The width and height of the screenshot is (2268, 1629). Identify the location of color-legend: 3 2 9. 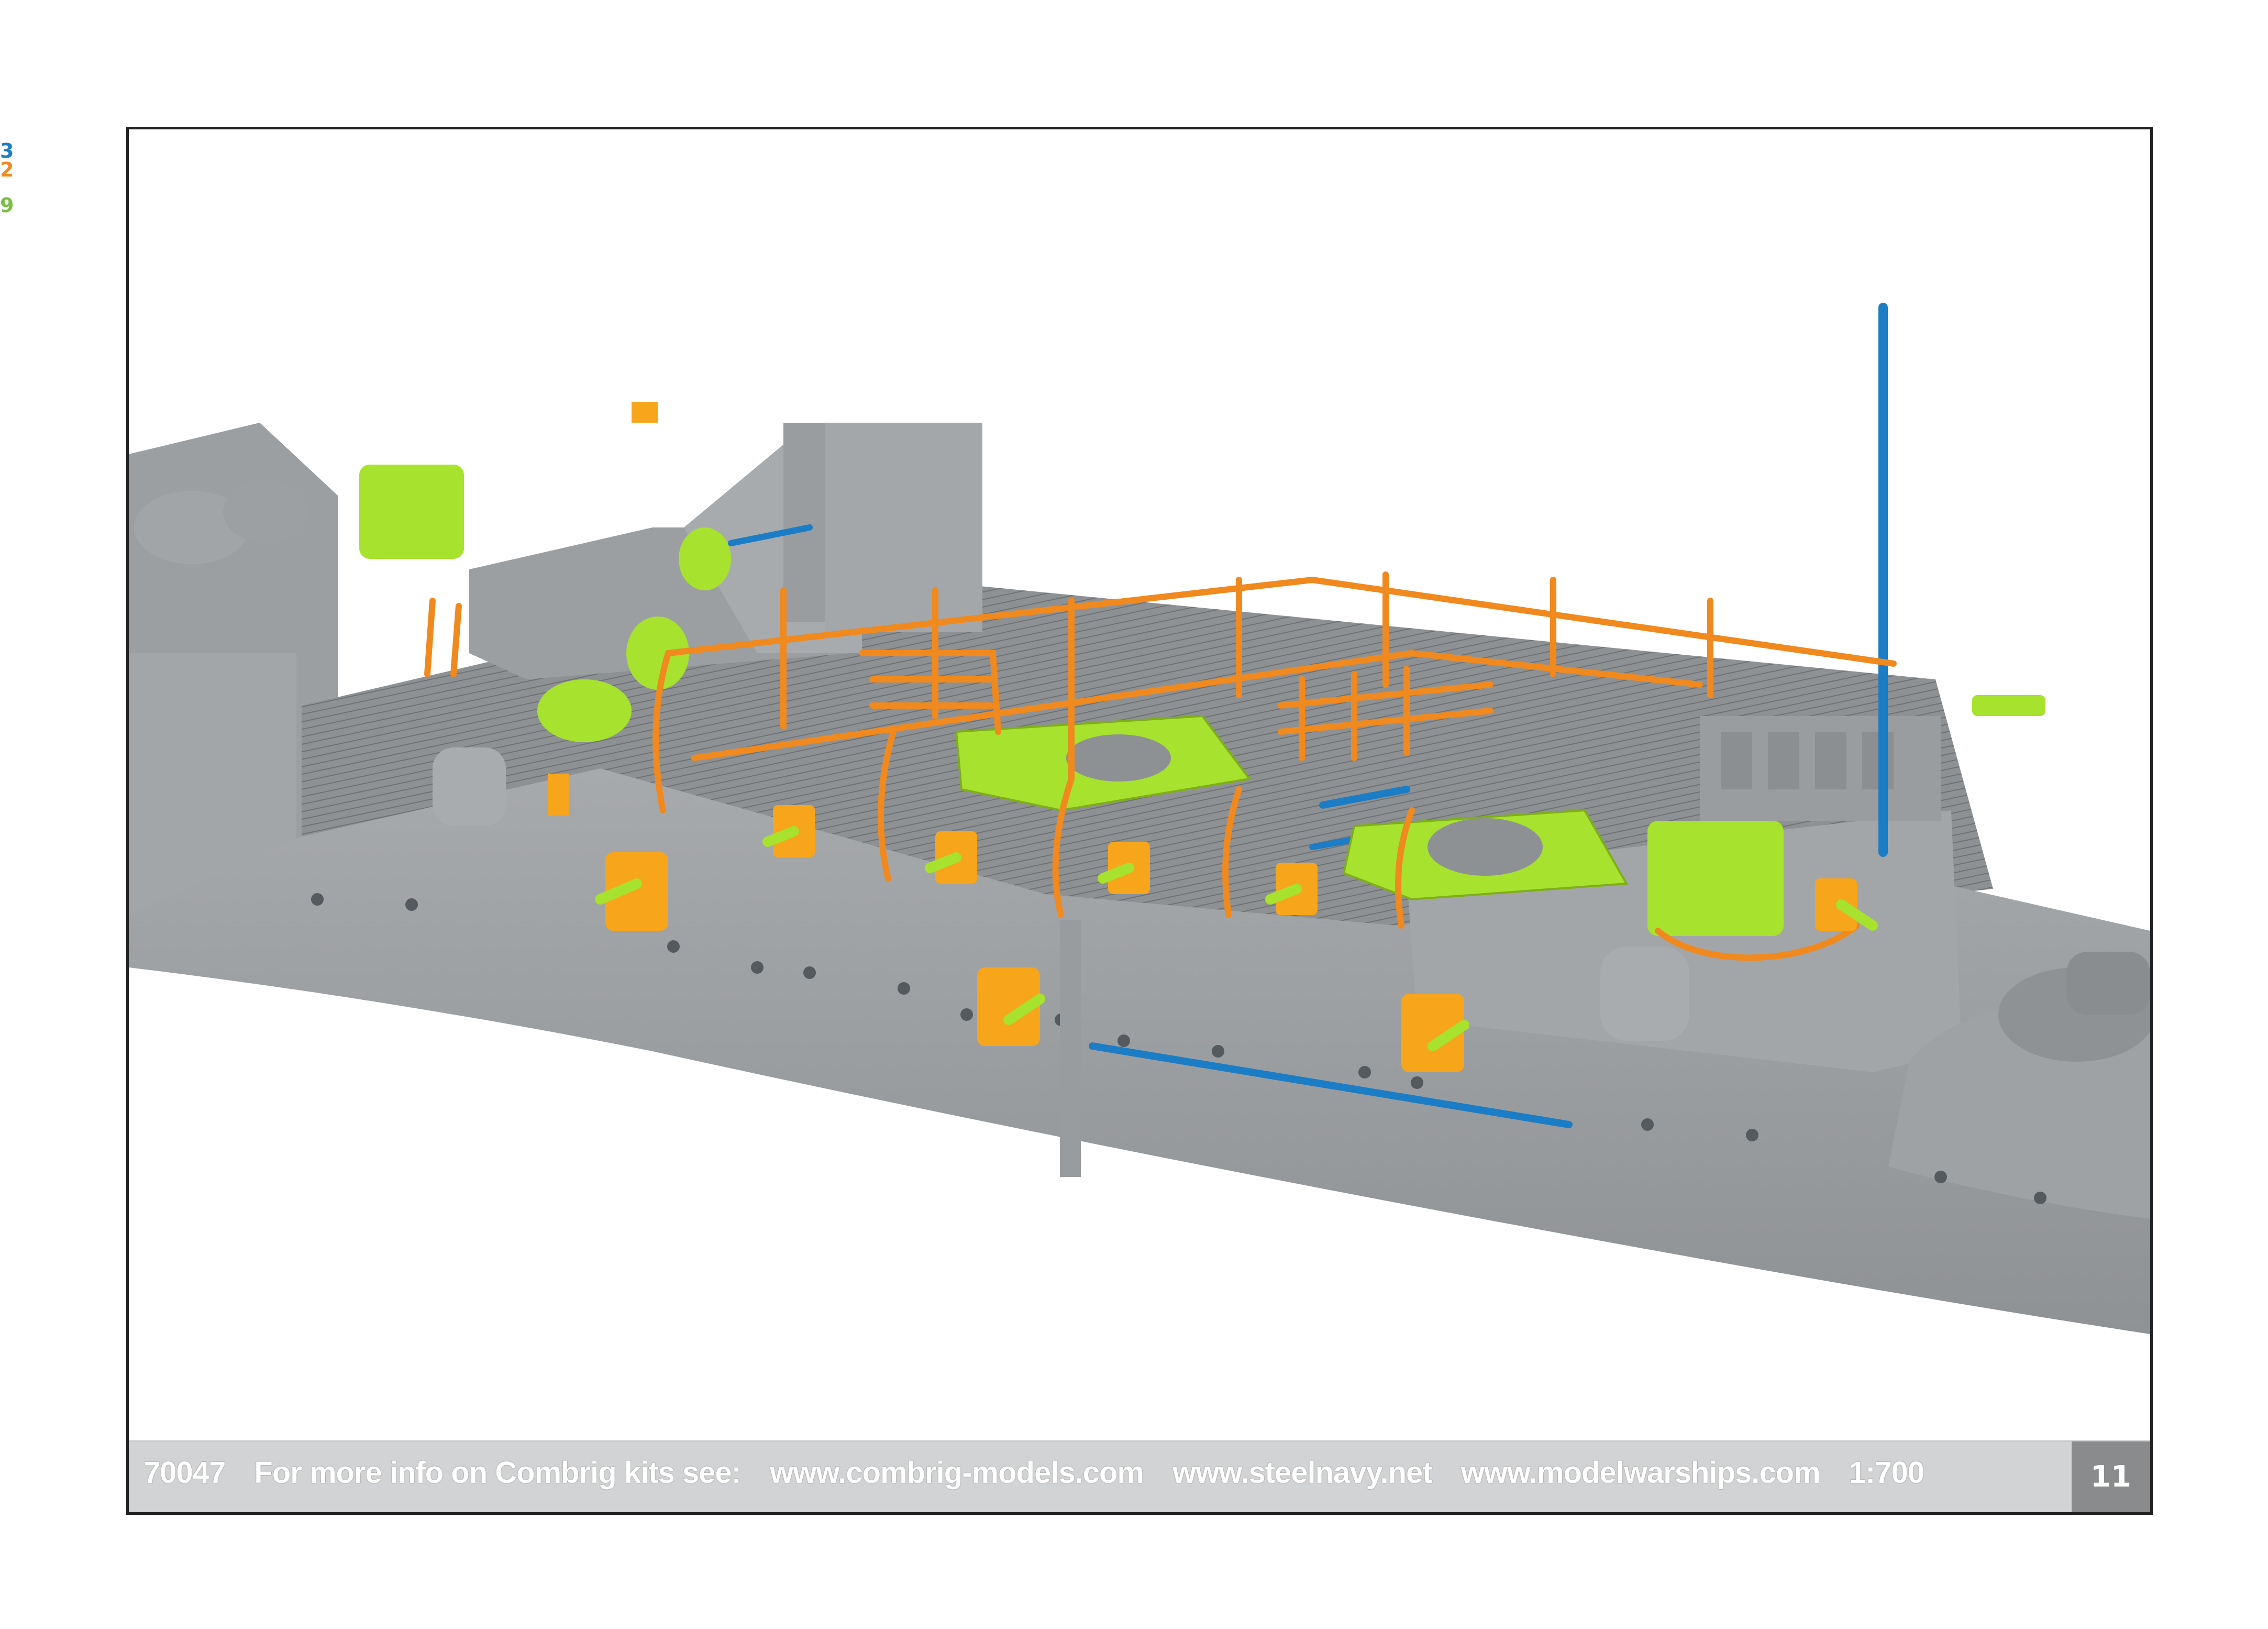
(7, 178).